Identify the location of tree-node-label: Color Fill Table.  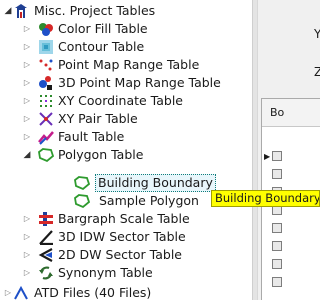
(103, 28).